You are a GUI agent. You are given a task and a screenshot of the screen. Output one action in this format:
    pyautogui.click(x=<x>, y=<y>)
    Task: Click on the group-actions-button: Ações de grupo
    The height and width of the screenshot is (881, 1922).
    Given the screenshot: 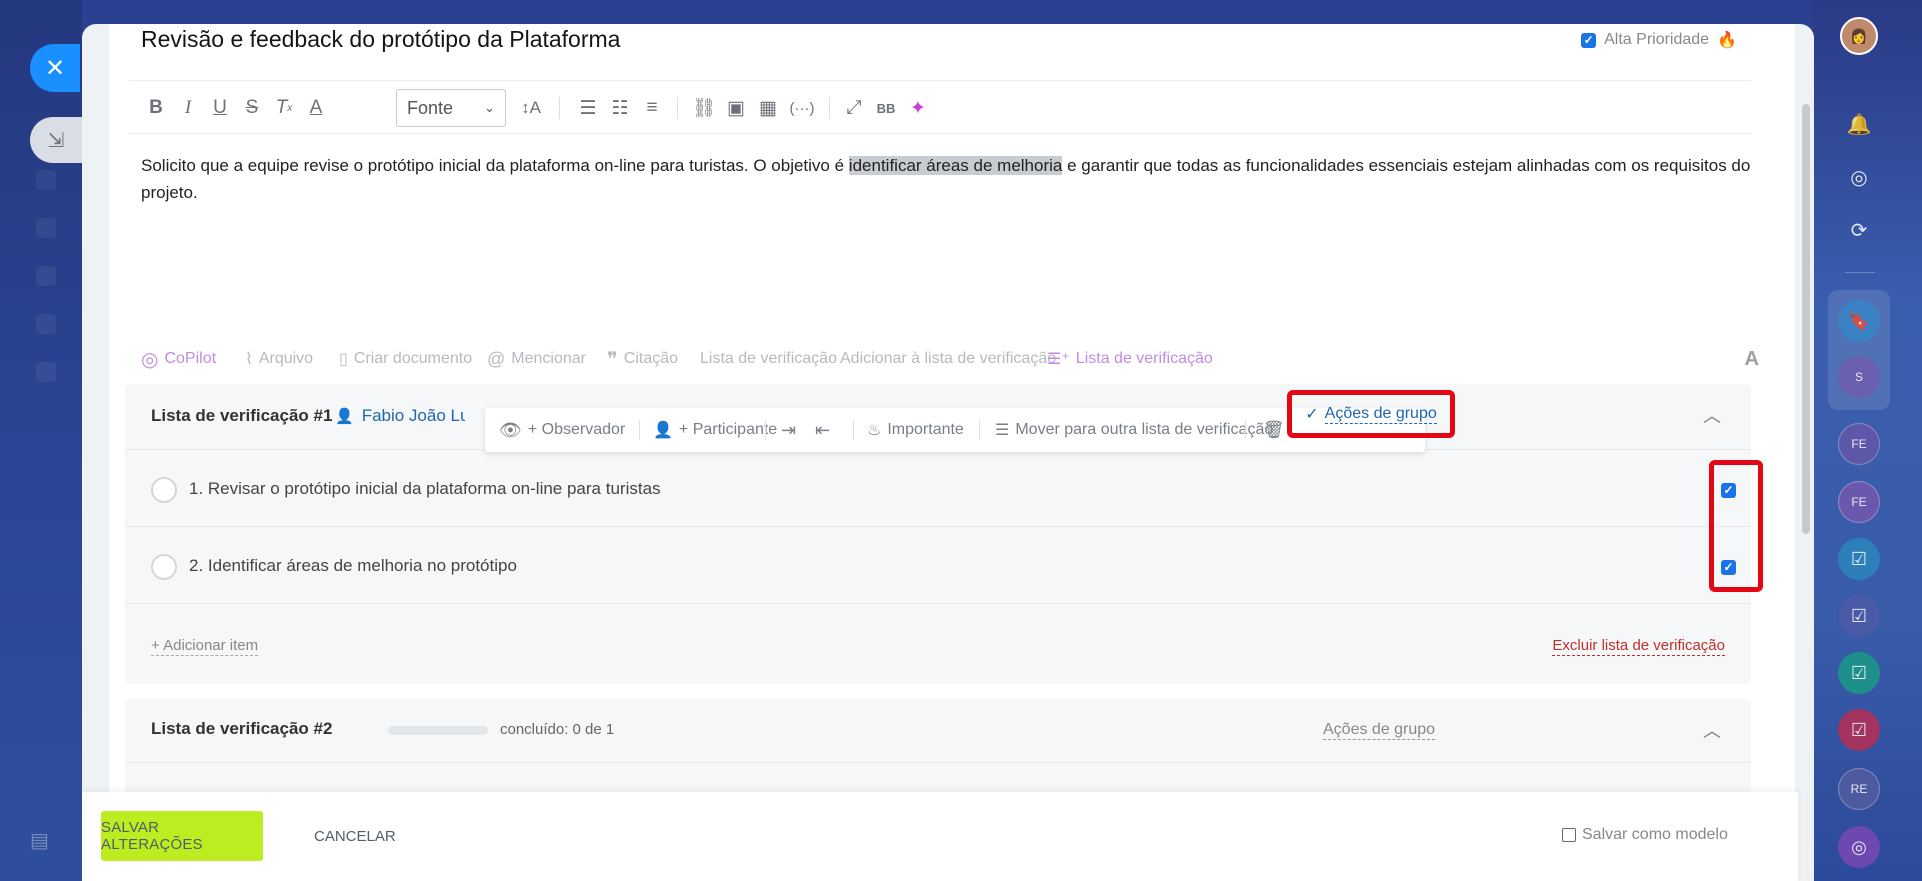 What is the action you would take?
    pyautogui.click(x=1379, y=730)
    